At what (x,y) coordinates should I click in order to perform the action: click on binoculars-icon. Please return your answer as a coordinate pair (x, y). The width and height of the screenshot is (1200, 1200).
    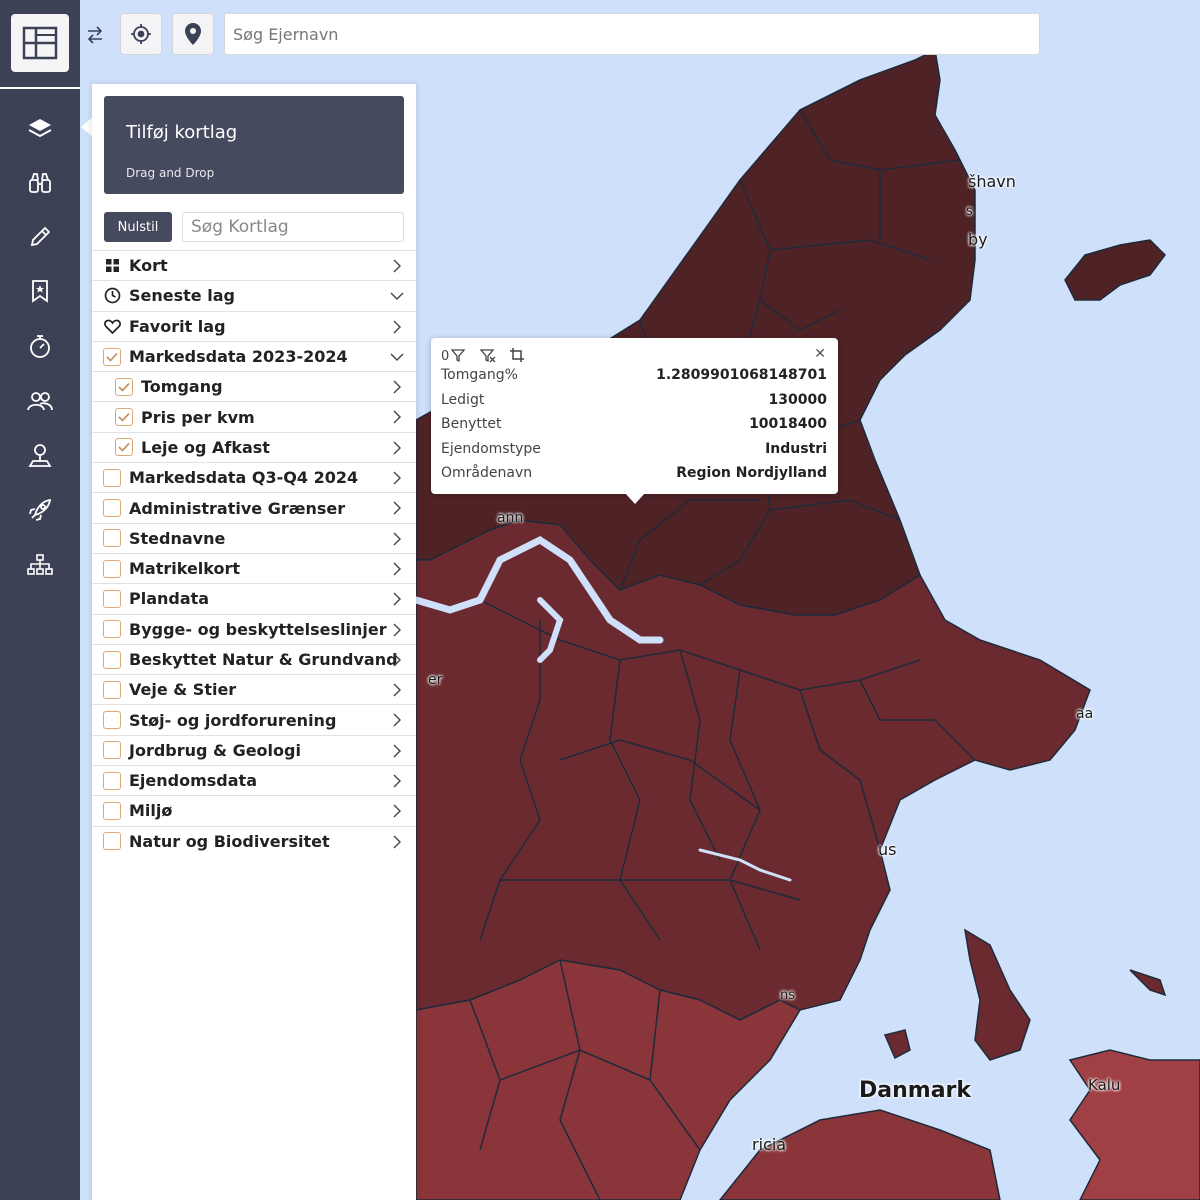
    Looking at the image, I should click on (40, 183).